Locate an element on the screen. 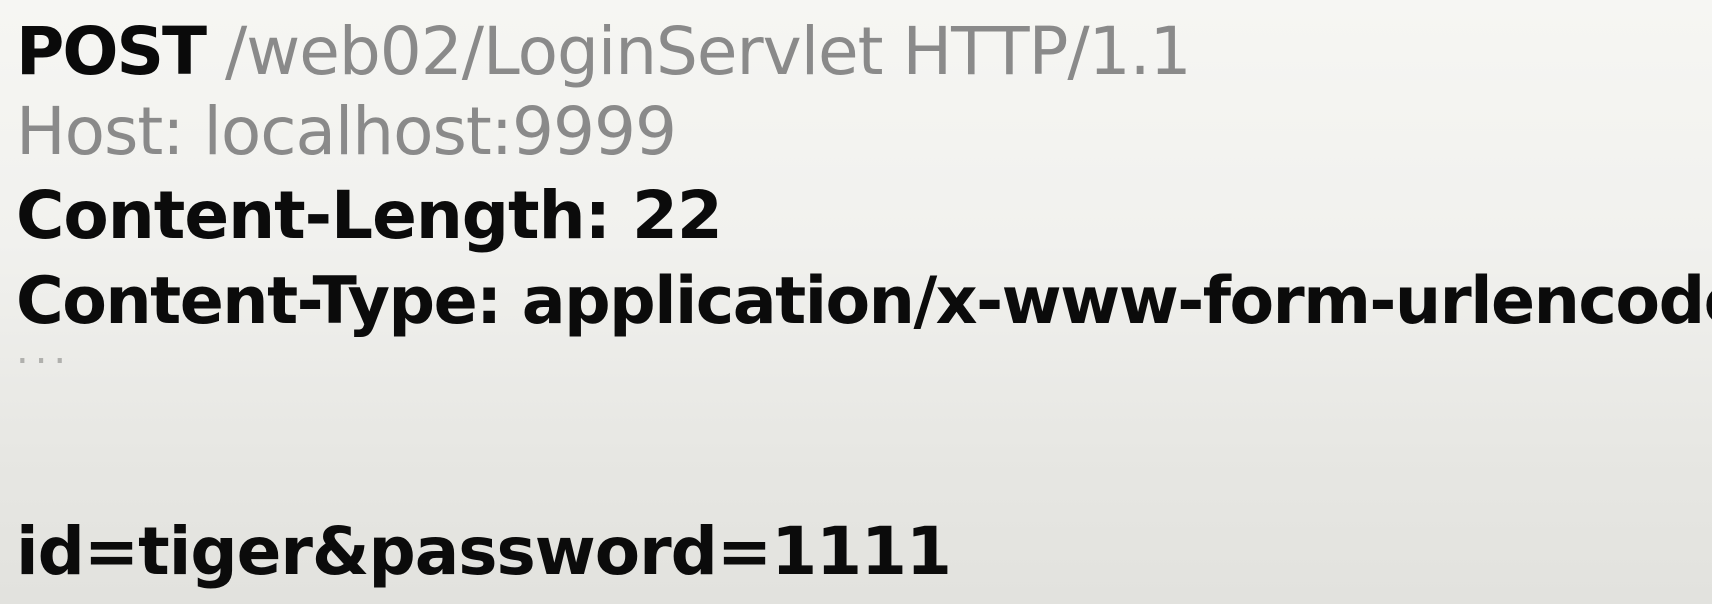 The width and height of the screenshot is (1712, 604). http-method: POST is located at coordinates (111, 51).